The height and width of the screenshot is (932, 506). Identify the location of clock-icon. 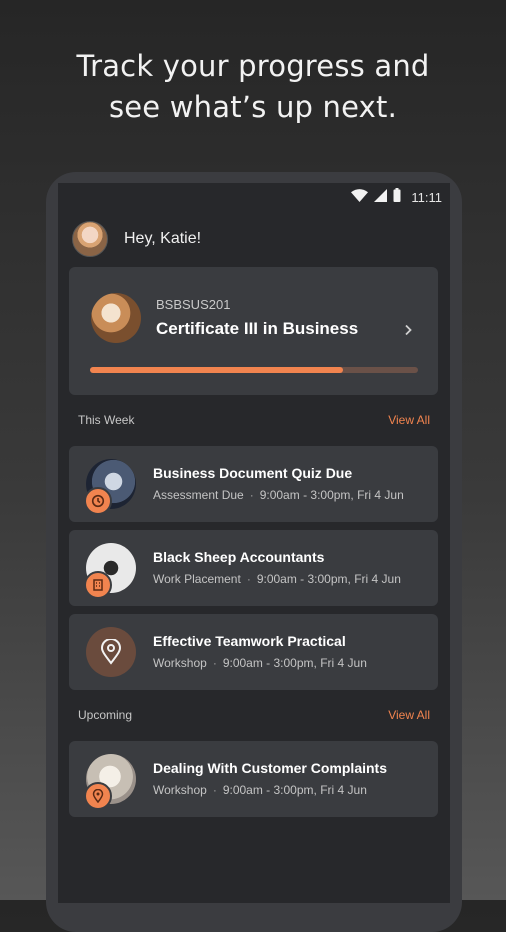
(98, 501).